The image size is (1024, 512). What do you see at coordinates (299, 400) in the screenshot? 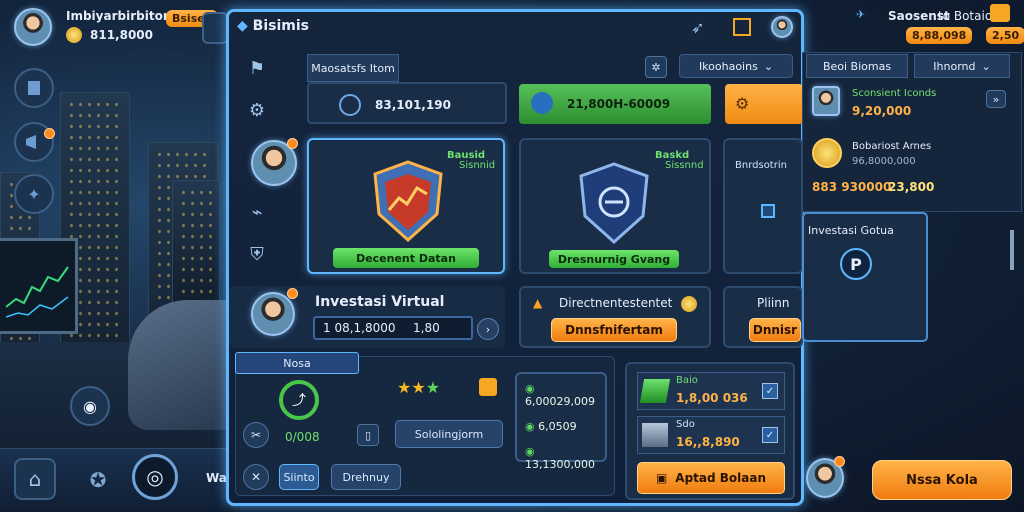
I see `growth-ring-icon: ⤴` at bounding box center [299, 400].